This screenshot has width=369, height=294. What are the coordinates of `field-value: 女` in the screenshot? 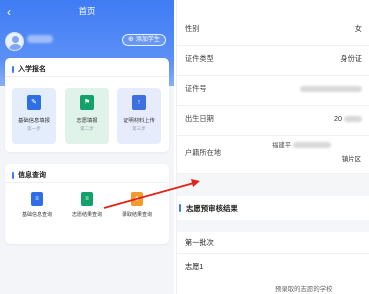 It's located at (358, 28).